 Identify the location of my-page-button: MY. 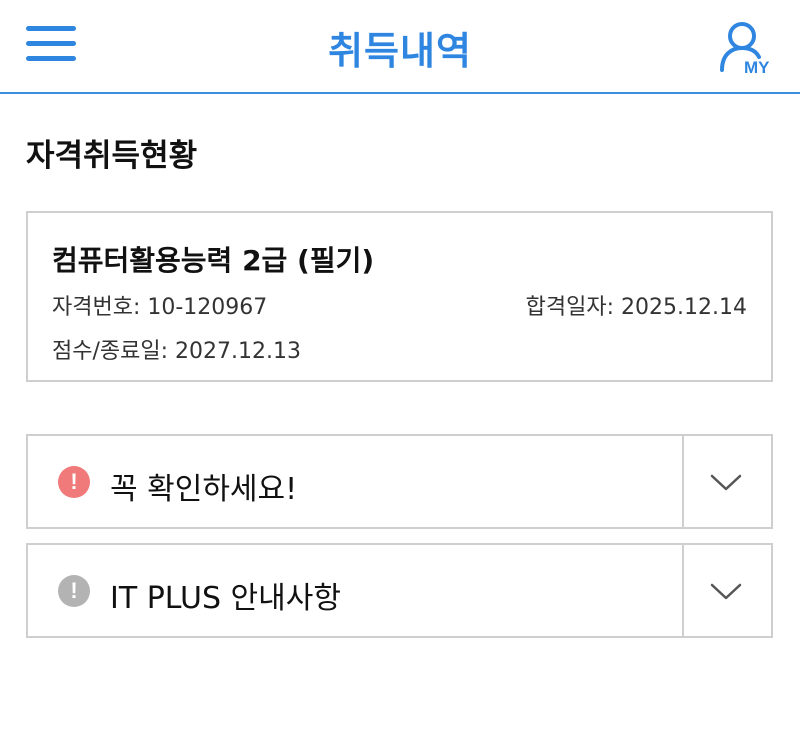
(748, 48).